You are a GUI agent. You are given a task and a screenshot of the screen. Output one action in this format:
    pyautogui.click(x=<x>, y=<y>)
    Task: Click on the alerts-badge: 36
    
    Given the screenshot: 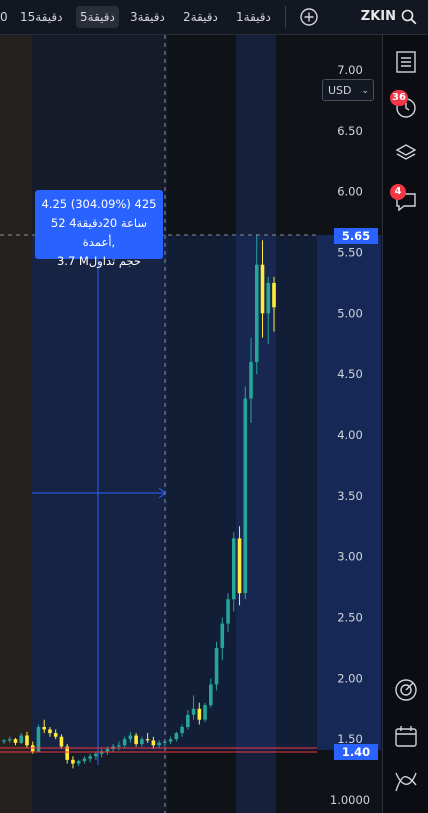 What is the action you would take?
    pyautogui.click(x=399, y=98)
    